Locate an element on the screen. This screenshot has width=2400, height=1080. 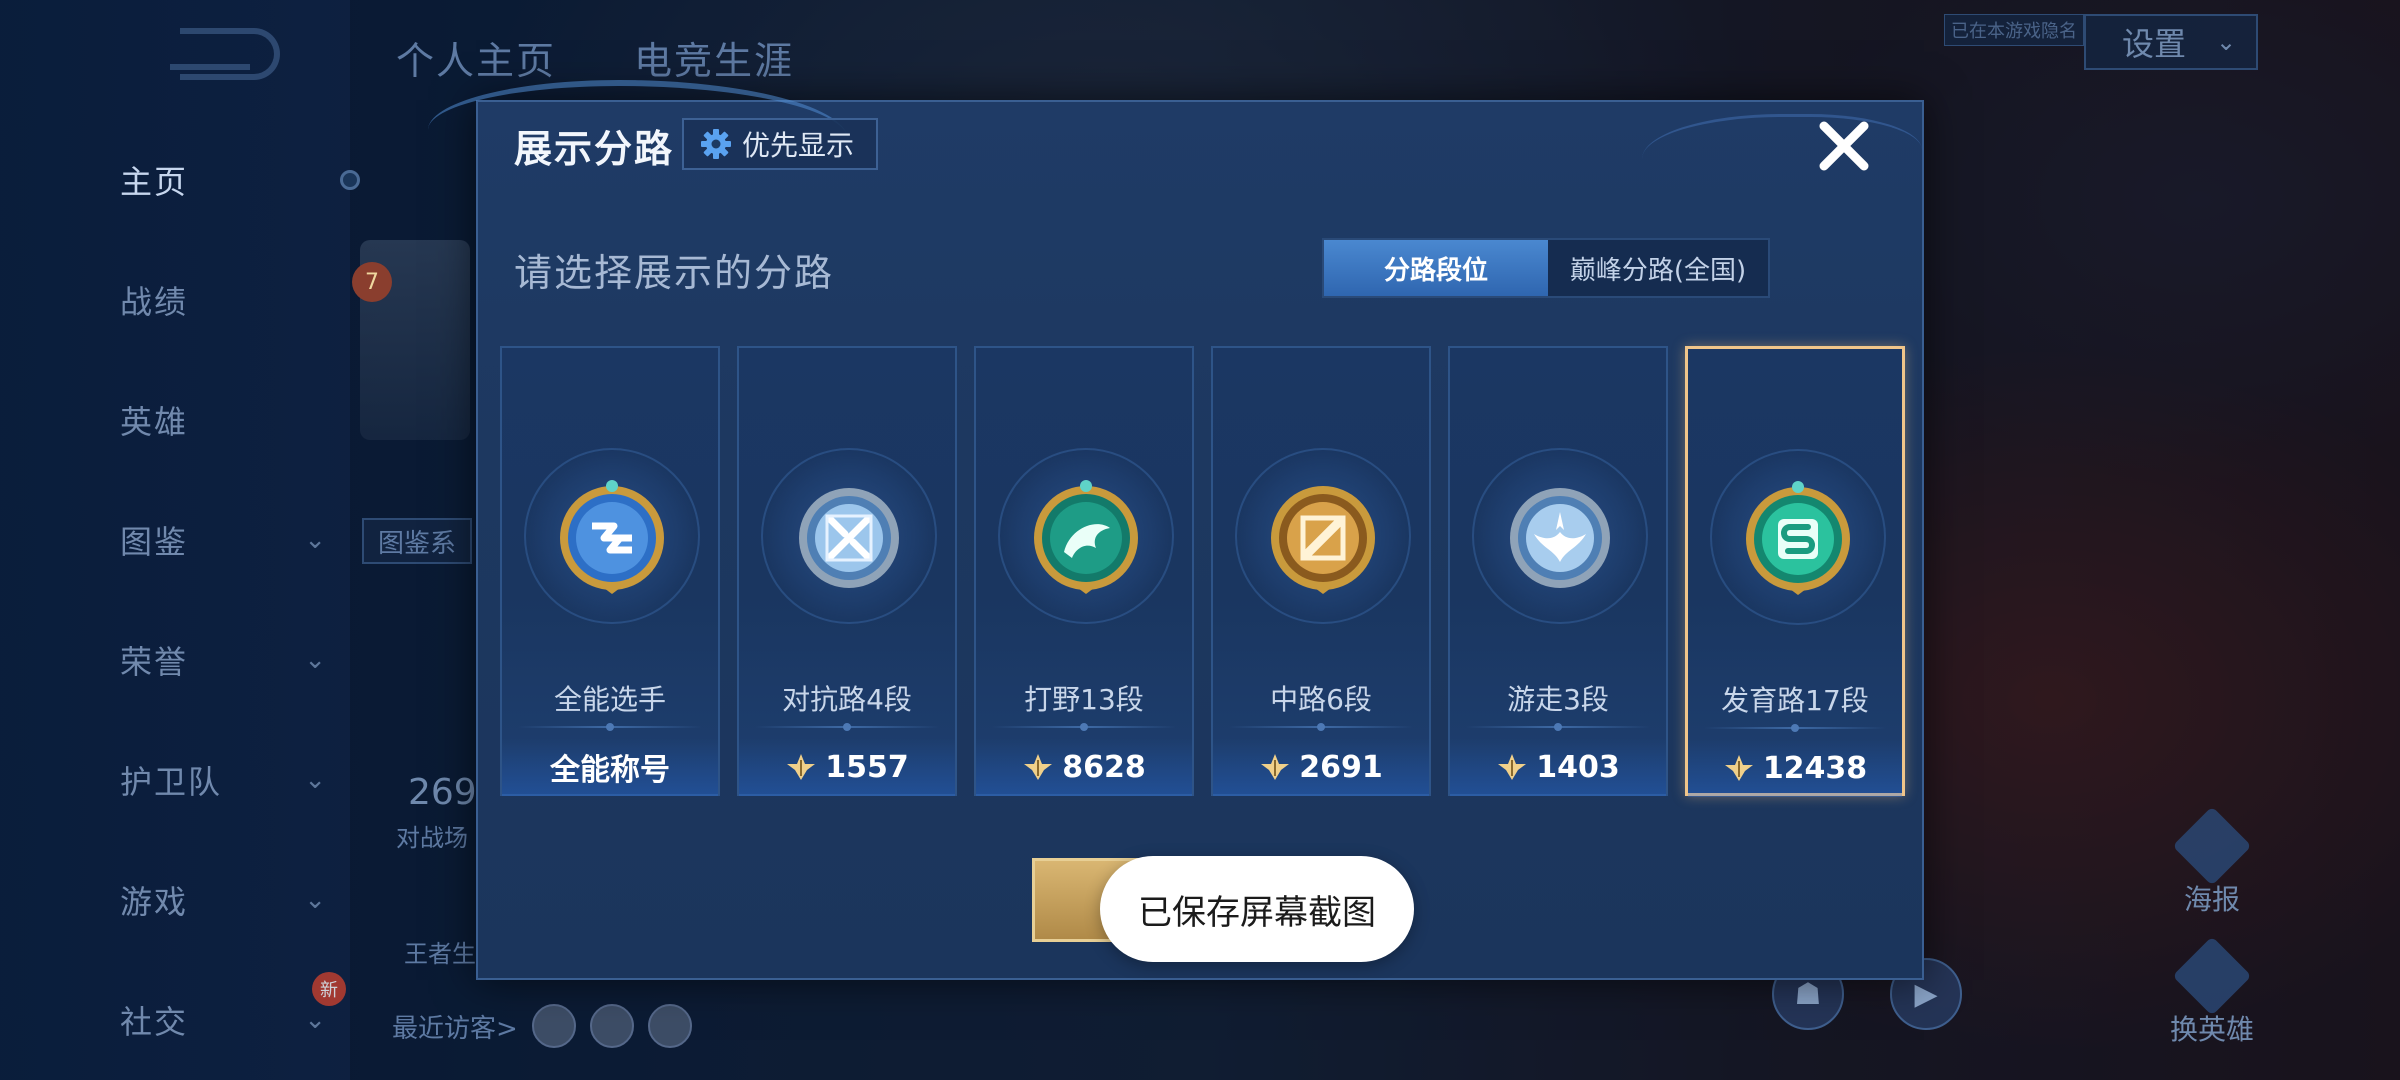
sidebar-item-game: 游戏 ⌄ is located at coordinates (230, 900).